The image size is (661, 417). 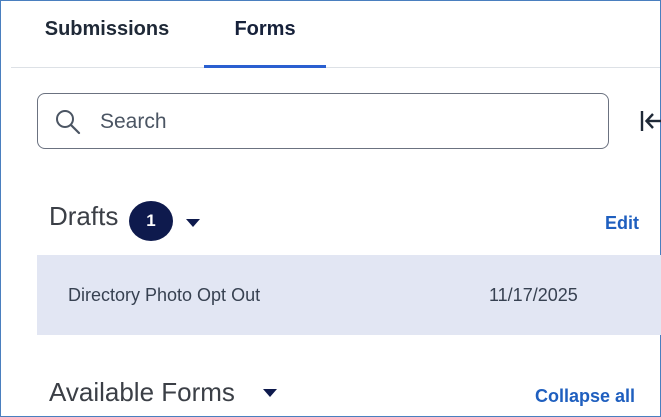 What do you see at coordinates (533, 295) in the screenshot?
I see `draft-date: 11/17/2025` at bounding box center [533, 295].